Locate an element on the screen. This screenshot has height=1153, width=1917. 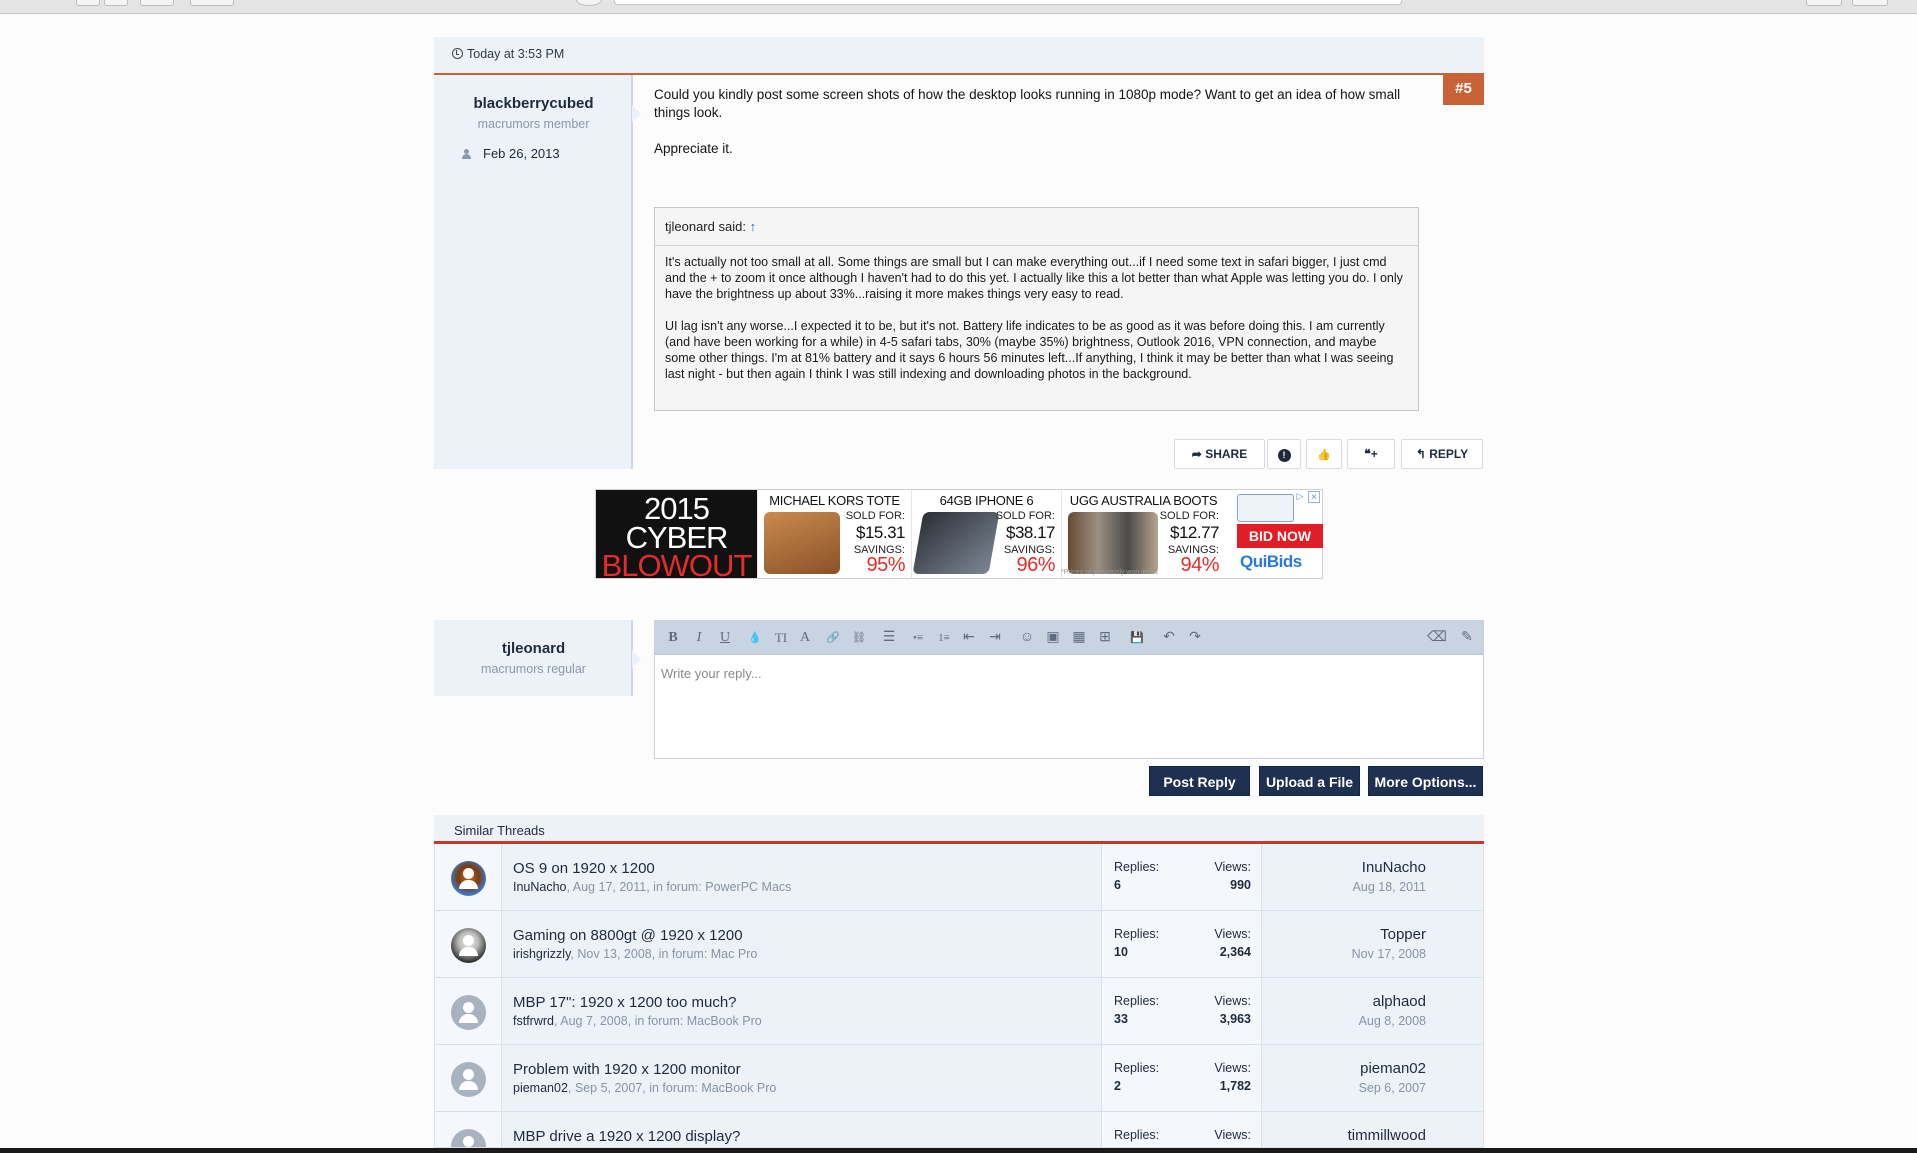
multiquote-button: ❝+ is located at coordinates (1371, 454).